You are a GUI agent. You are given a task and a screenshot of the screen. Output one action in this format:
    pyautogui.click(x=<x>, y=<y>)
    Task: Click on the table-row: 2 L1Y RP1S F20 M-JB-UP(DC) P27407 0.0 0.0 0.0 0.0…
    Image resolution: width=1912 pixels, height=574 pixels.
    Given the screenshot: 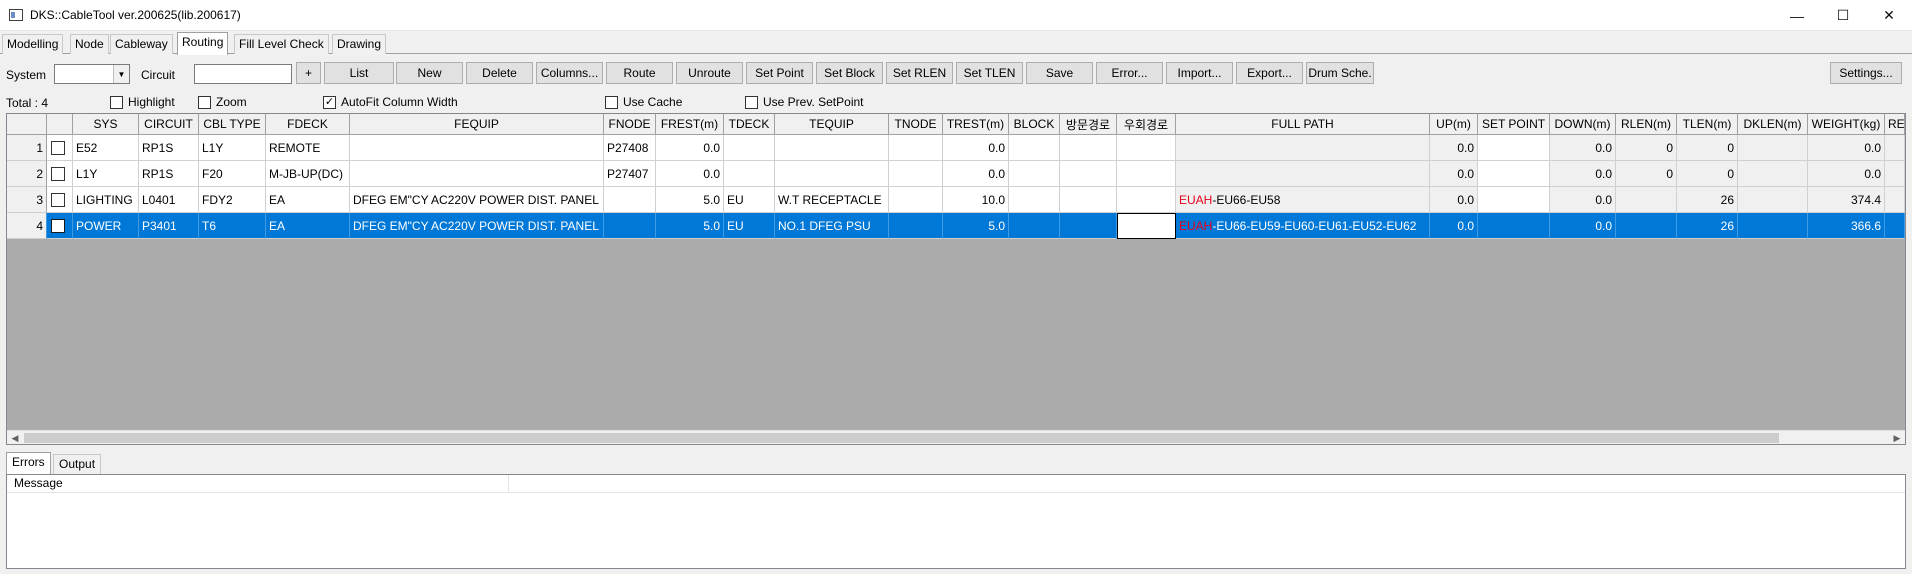 What is the action you would take?
    pyautogui.click(x=956, y=174)
    